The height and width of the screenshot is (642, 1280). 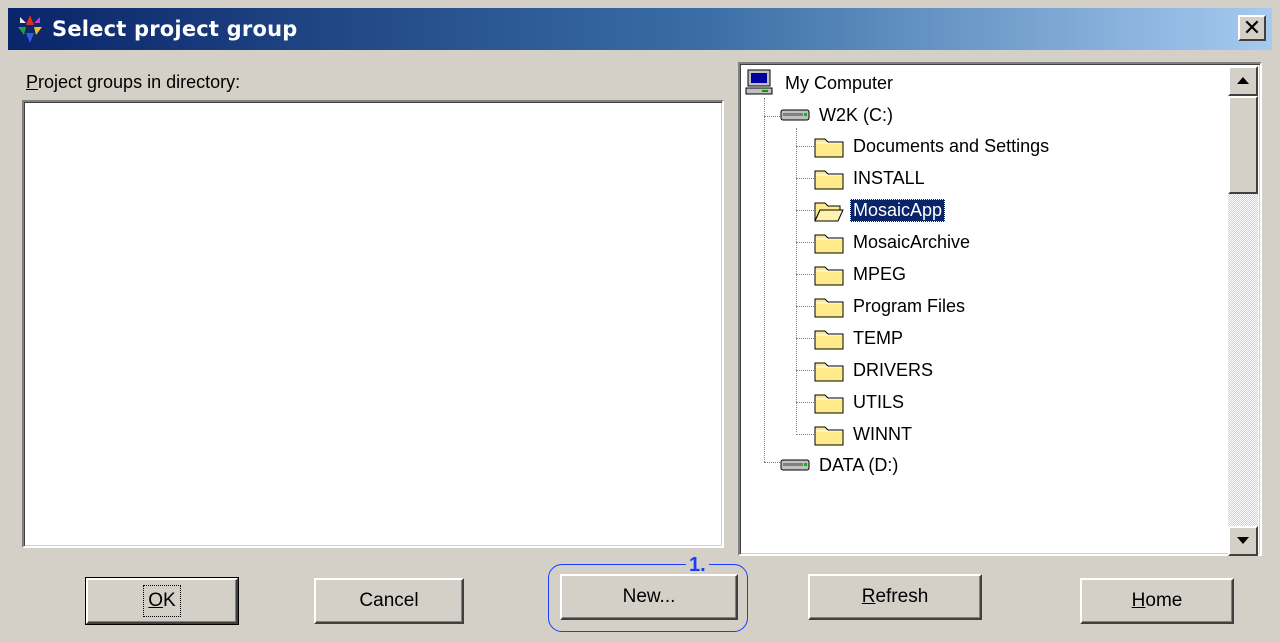 I want to click on tree-label: Documents and Settings, so click(x=951, y=145).